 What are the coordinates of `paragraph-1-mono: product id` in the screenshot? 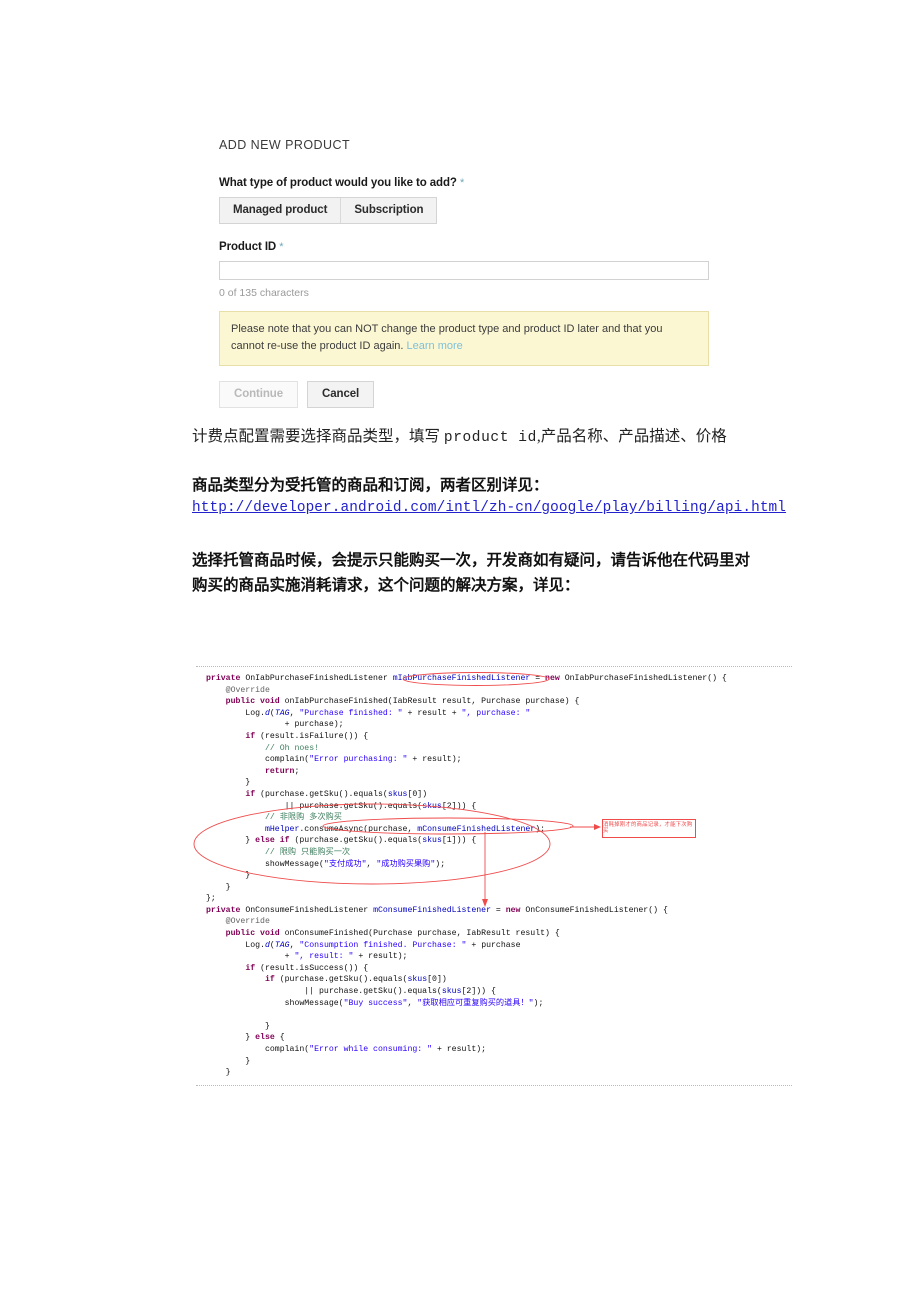 It's located at (490, 438).